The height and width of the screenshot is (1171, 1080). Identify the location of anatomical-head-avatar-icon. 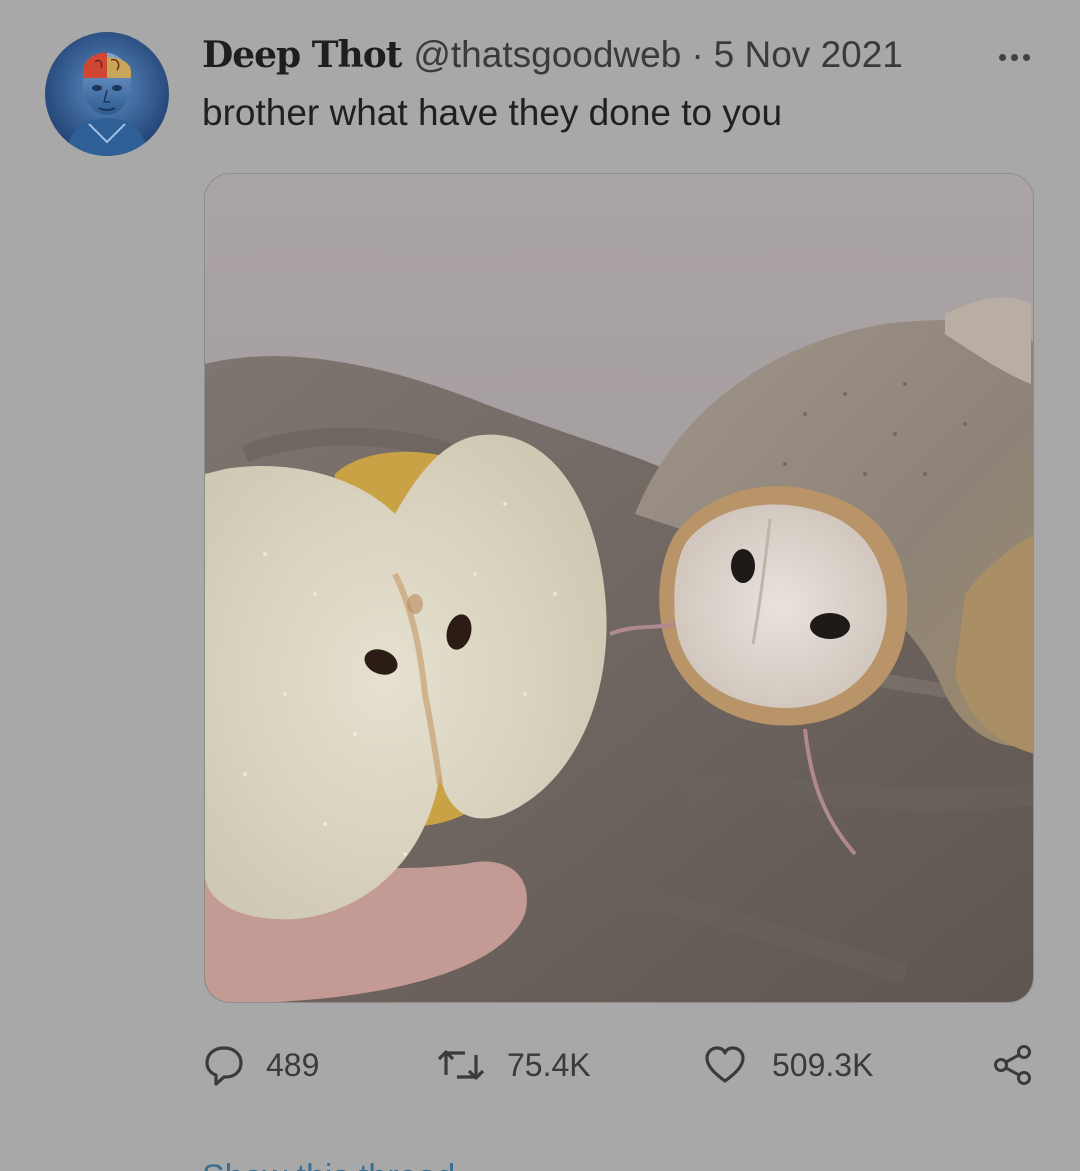
(107, 94).